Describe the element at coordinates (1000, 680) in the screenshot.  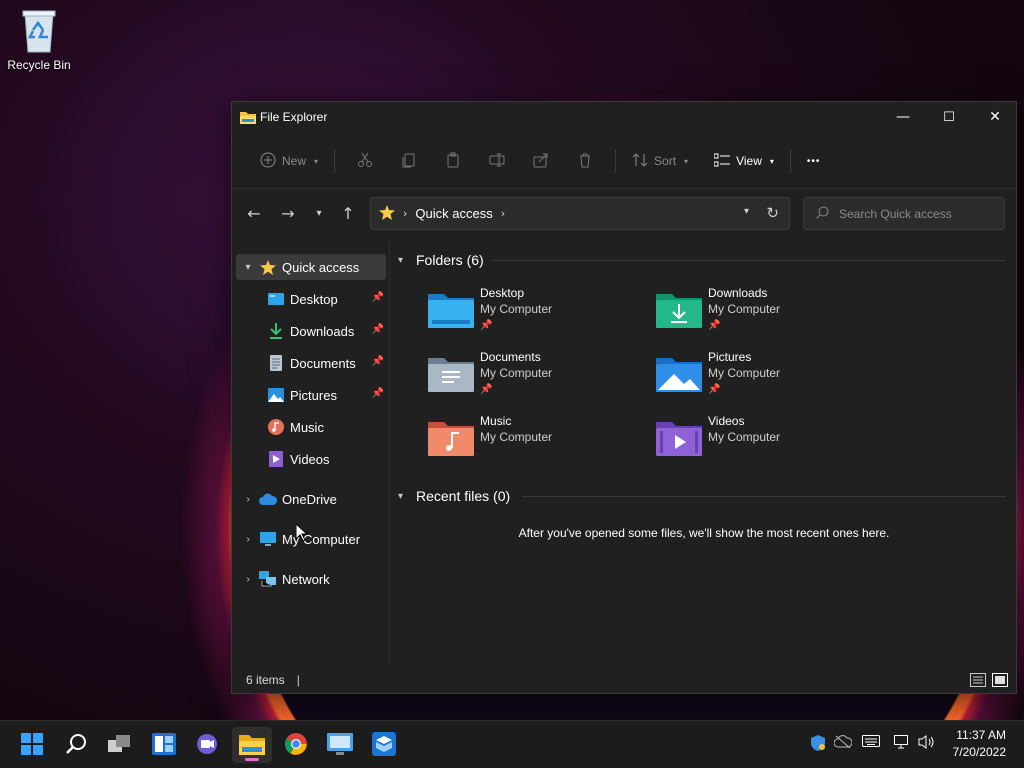
I see `large-icons-view-icon` at that location.